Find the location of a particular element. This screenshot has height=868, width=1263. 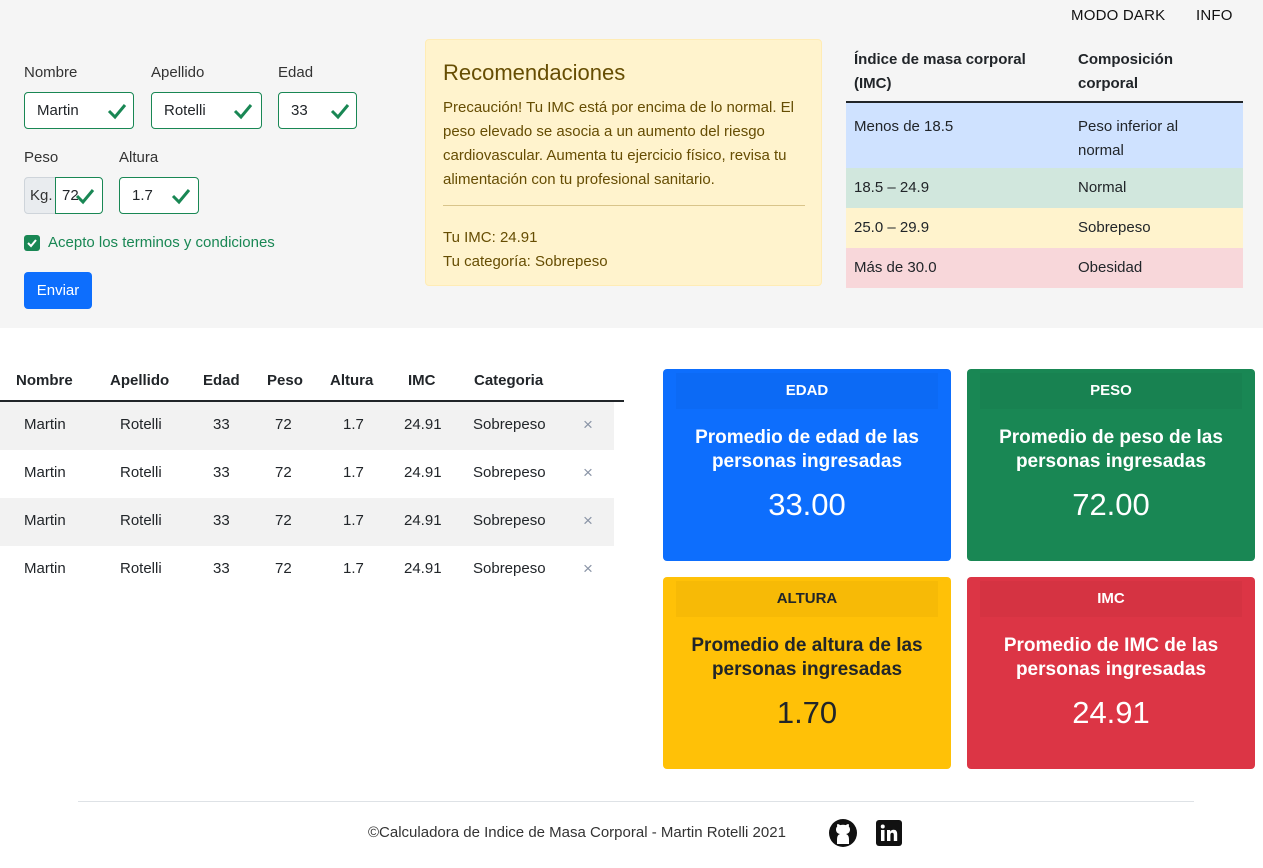

imc-column-header: Índice de masa corporal (IMC) is located at coordinates (940, 71).